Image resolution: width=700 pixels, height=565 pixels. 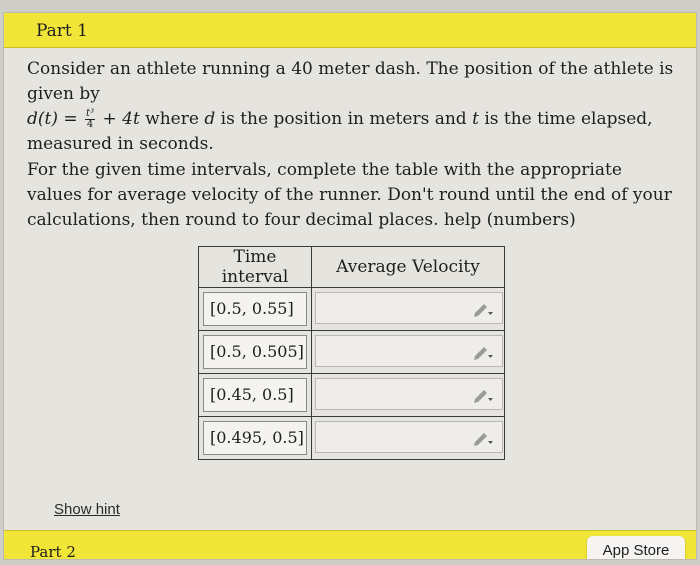 What do you see at coordinates (90, 124) in the screenshot?
I see `fraction-denominator: 4` at bounding box center [90, 124].